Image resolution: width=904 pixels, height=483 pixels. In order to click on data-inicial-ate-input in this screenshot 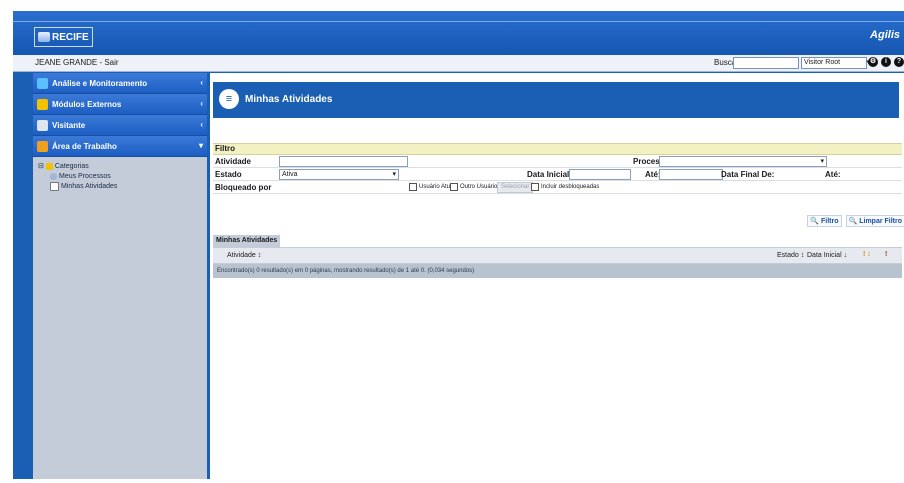, I will do `click(691, 174)`.